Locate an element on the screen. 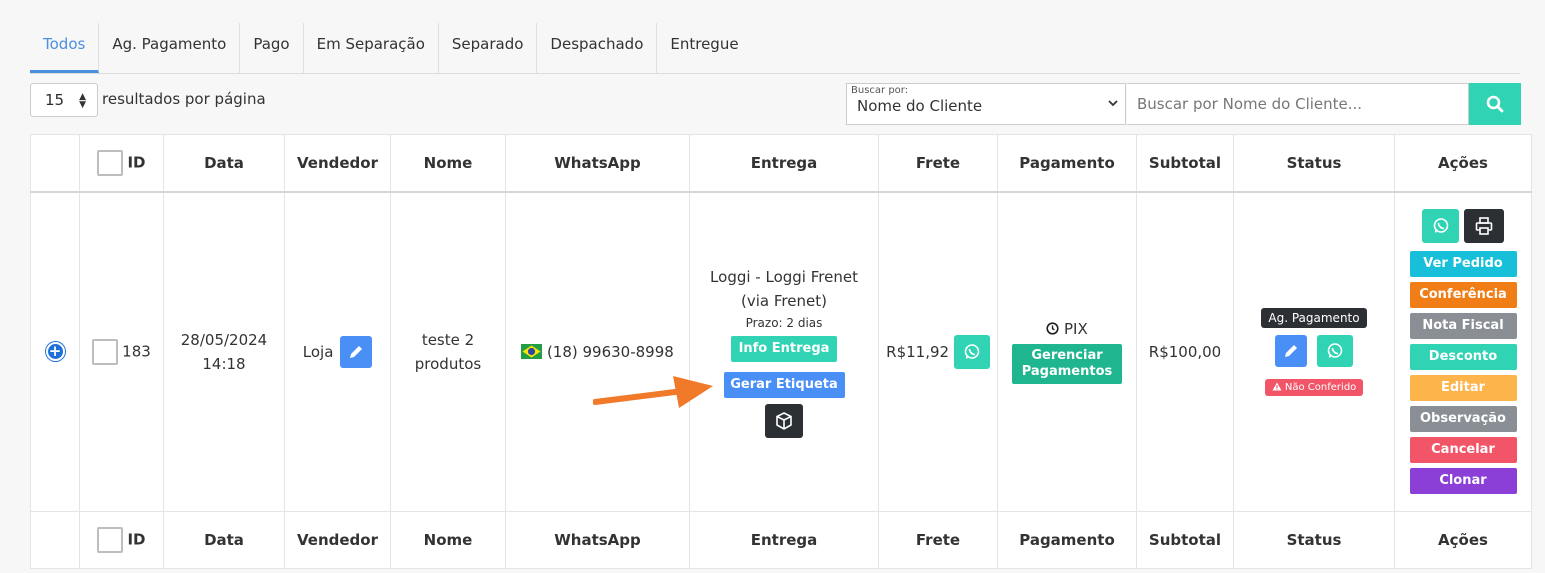 The image size is (1545, 573). tab-pago: Pago is located at coordinates (272, 48).